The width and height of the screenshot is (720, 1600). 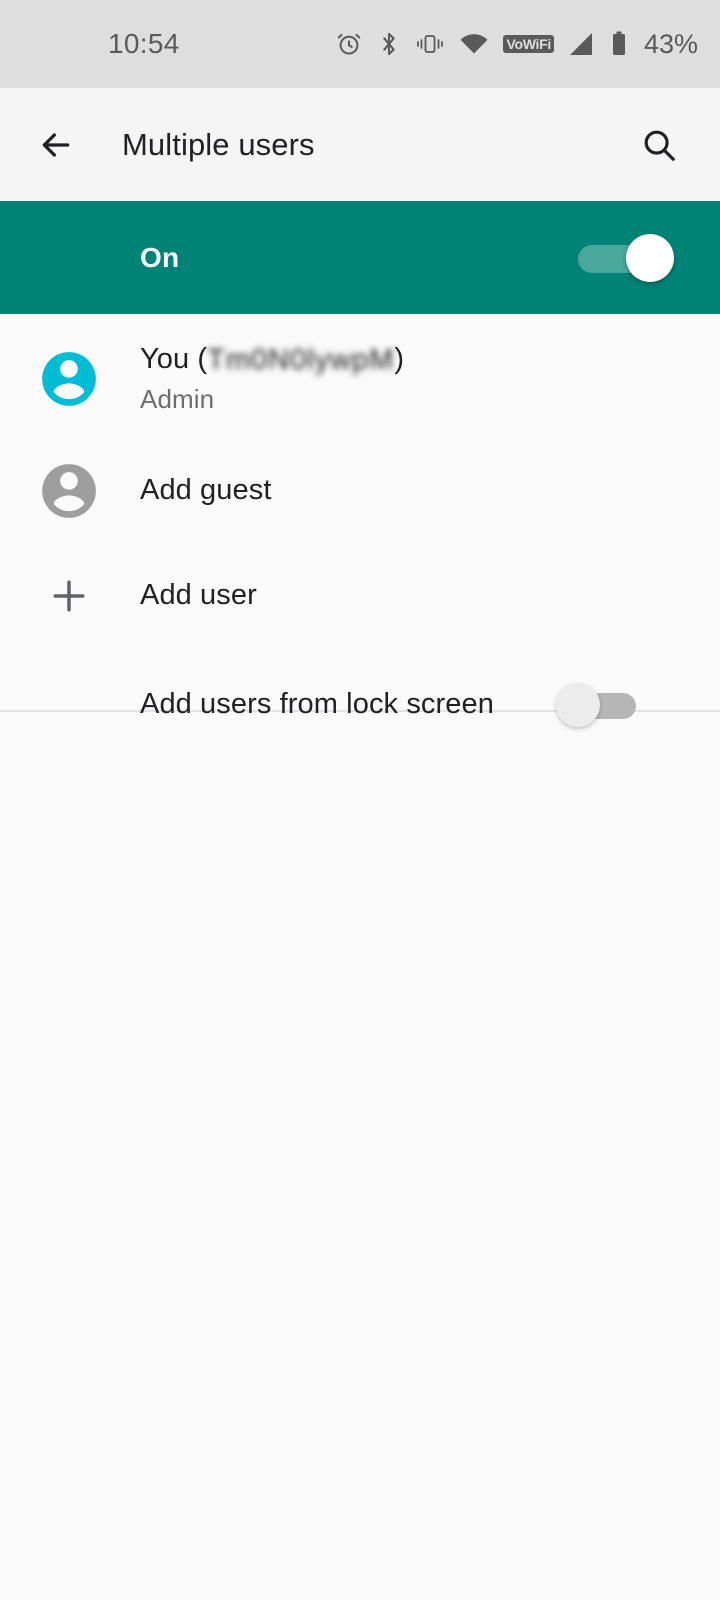 I want to click on search-icon, so click(x=659, y=145).